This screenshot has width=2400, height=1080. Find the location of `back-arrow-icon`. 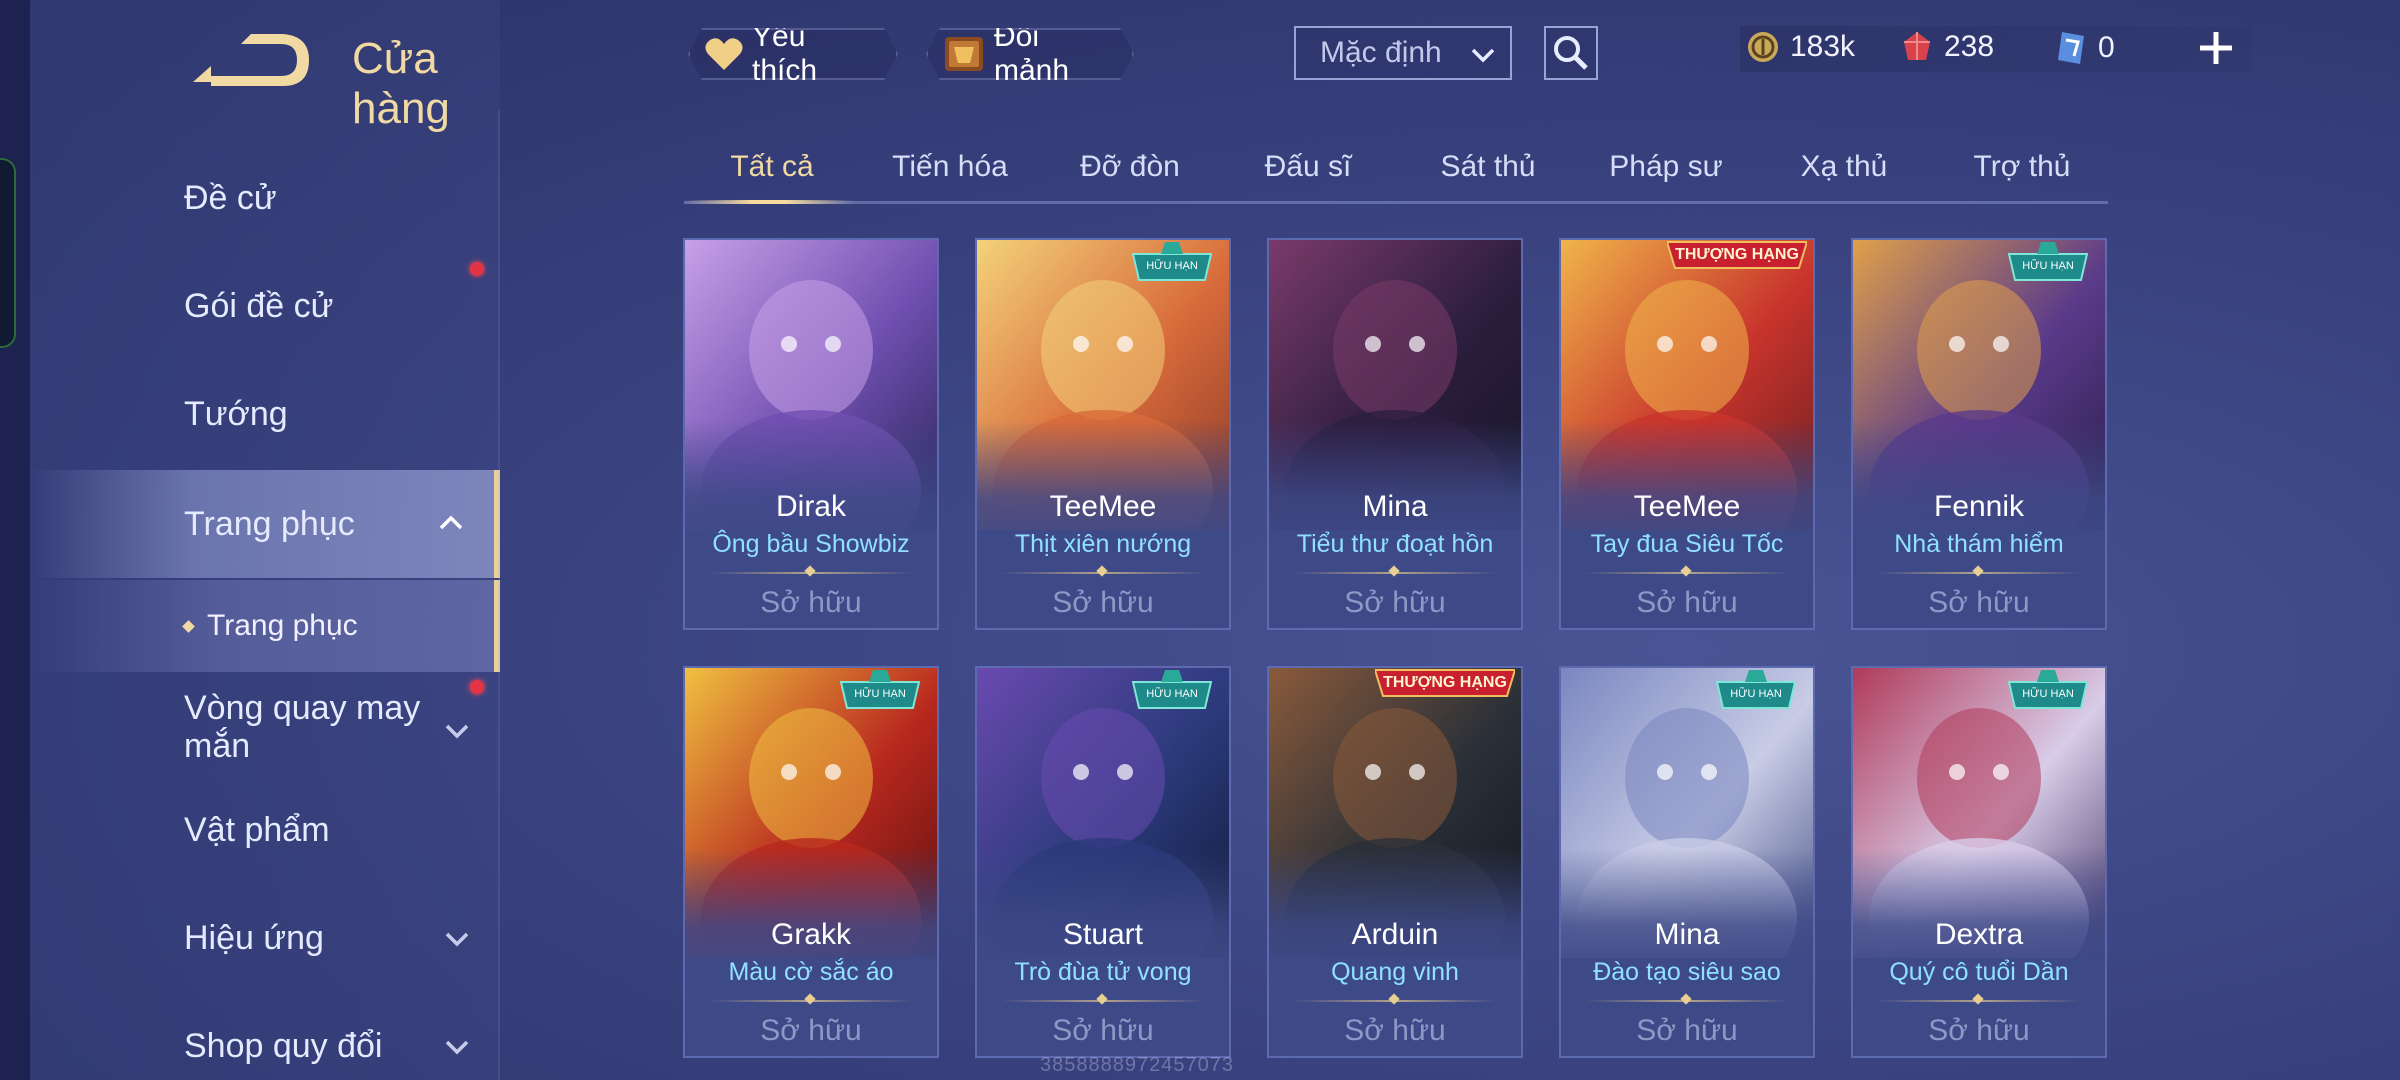

back-arrow-icon is located at coordinates (250, 61).